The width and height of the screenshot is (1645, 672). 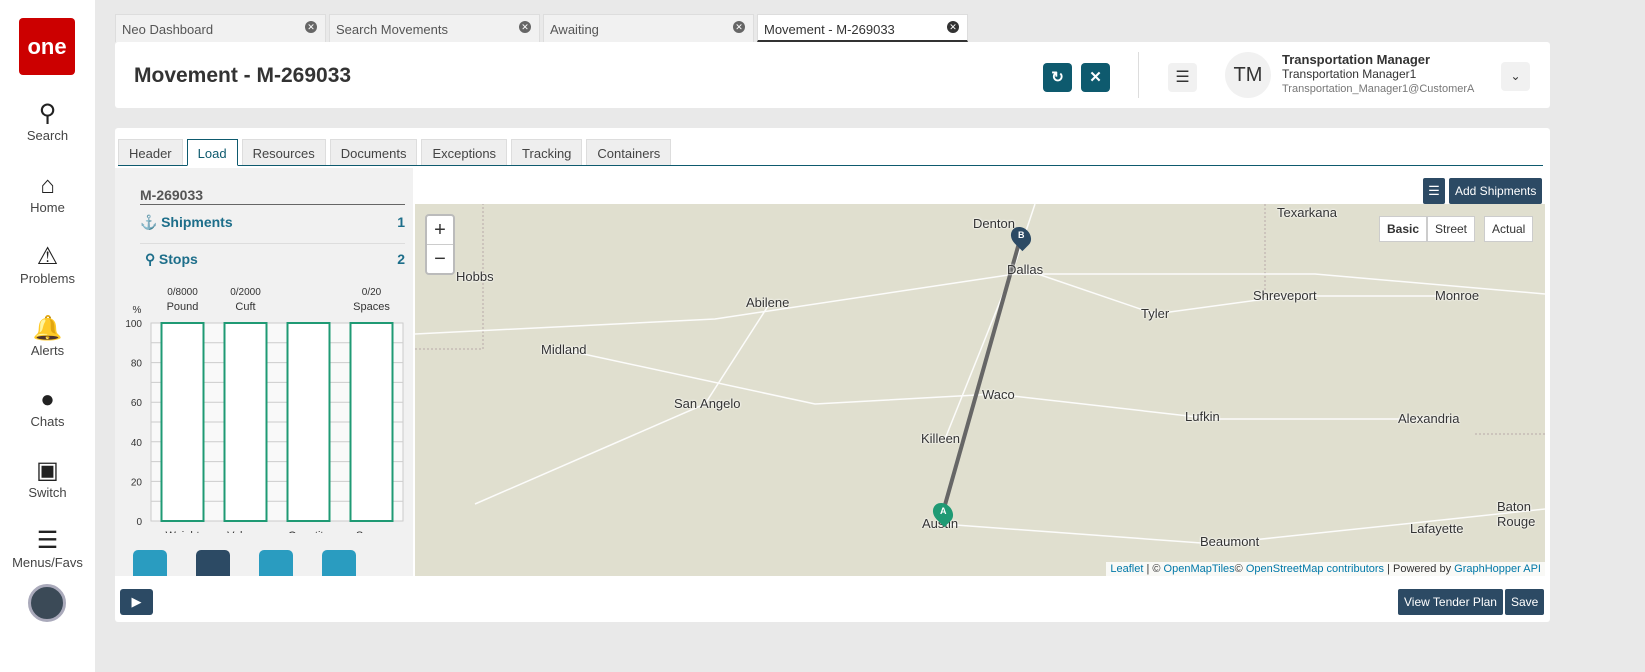 I want to click on city-label: San Angelo, so click(x=707, y=403).